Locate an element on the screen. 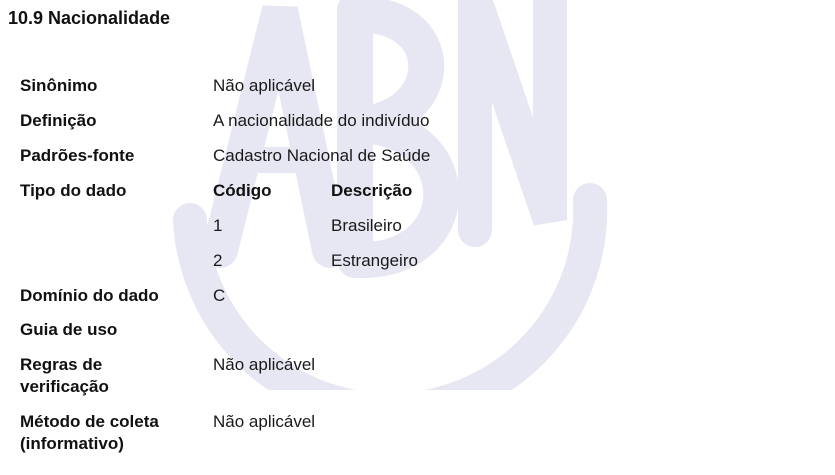 This screenshot has width=835, height=475. value-padroes-fonte: Cadastro Nacional de Saúde is located at coordinates (322, 155).